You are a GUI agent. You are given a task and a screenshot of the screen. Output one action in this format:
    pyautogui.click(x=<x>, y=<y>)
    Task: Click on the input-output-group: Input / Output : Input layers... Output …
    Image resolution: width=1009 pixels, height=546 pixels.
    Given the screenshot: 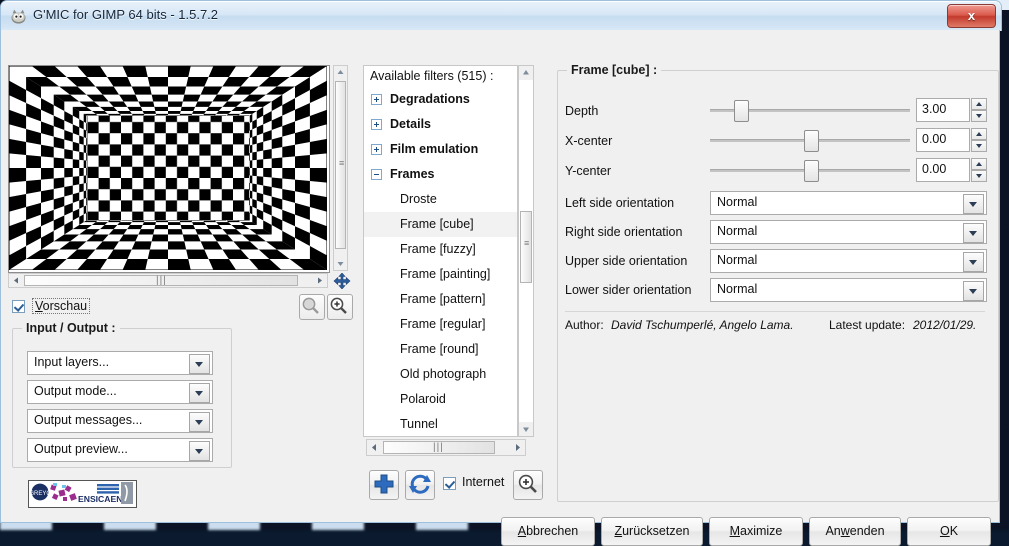 What is the action you would take?
    pyautogui.click(x=122, y=394)
    